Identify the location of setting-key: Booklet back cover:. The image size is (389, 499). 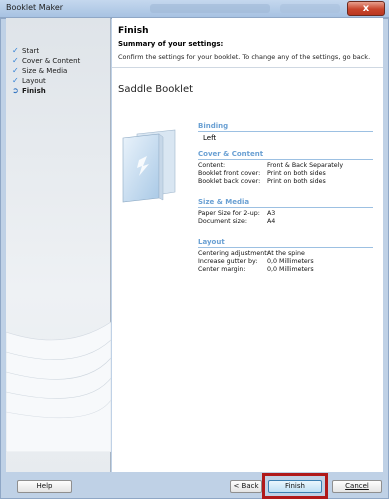
(229, 181).